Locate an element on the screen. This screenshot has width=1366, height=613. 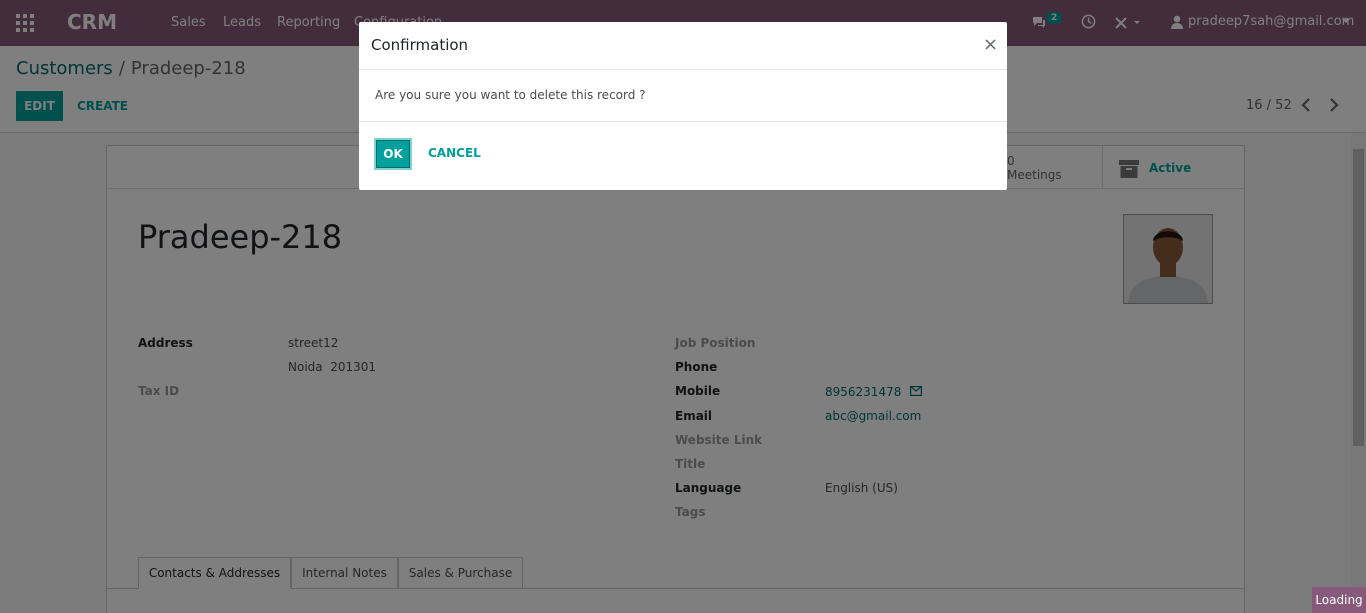
cancel-button: CANCEL is located at coordinates (454, 153).